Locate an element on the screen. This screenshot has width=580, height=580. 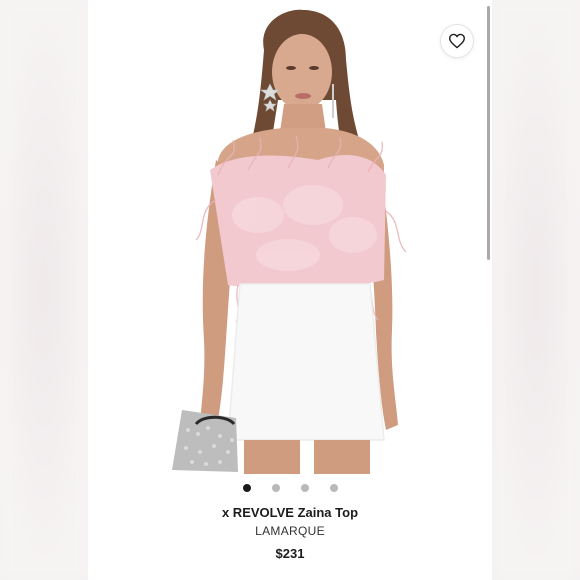
favorite-button is located at coordinates (457, 41).